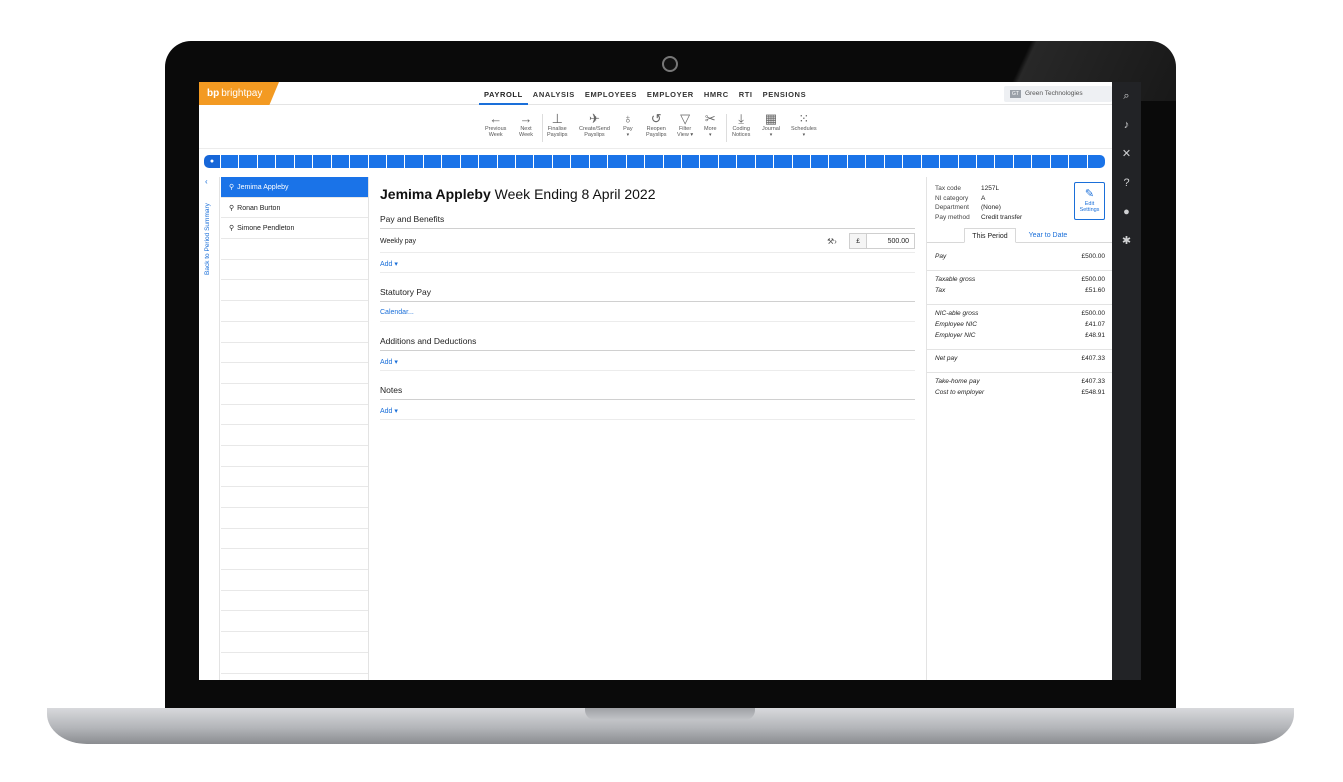 Image resolution: width=1343 pixels, height=782 pixels. I want to click on back-rail: ‹ Back to Period Summary, so click(209, 428).